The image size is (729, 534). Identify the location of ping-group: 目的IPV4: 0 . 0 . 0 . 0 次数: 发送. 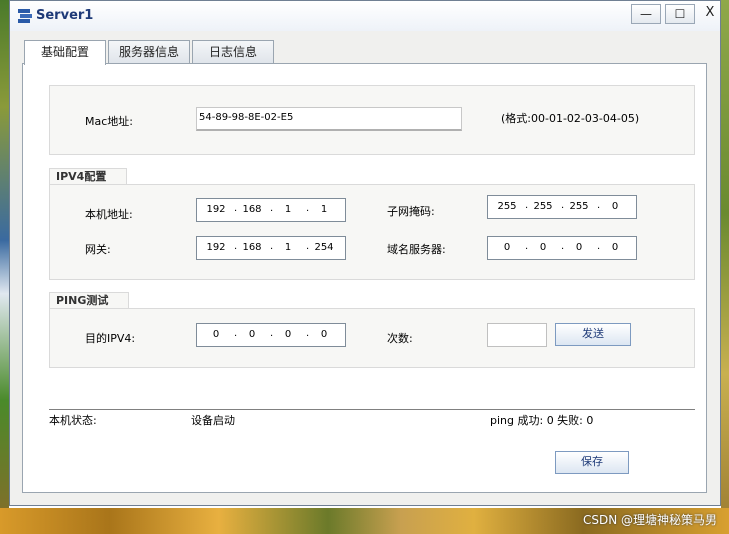
(372, 338).